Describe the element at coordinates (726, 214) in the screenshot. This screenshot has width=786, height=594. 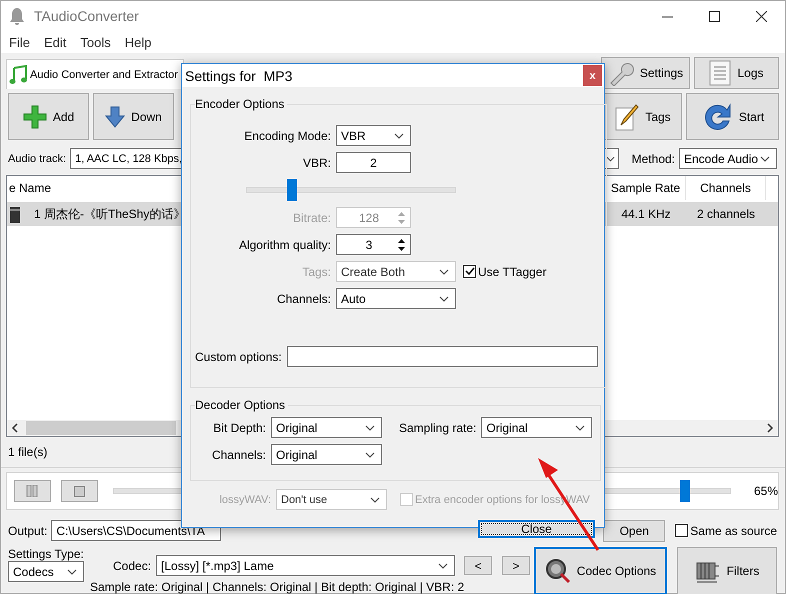
I see `table-cell-text: 2 channels` at that location.